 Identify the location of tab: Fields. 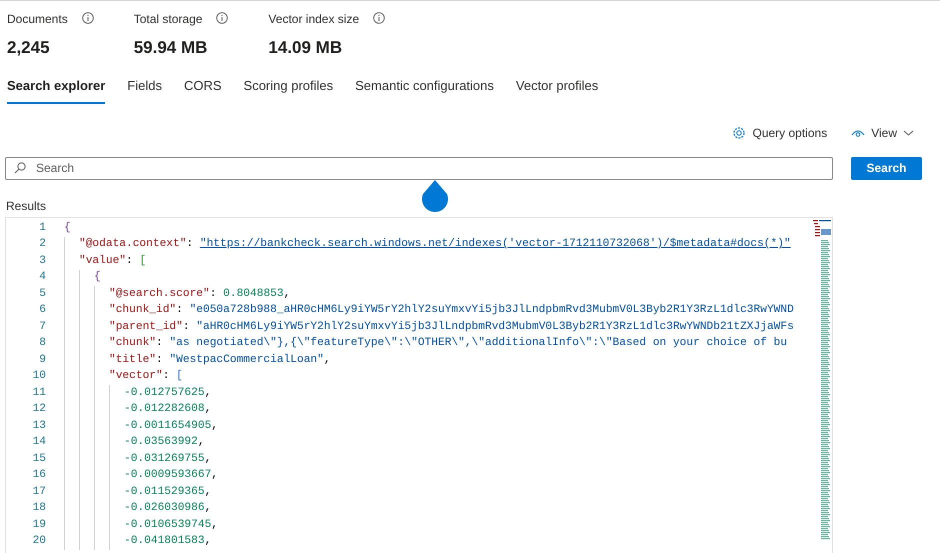
(144, 90).